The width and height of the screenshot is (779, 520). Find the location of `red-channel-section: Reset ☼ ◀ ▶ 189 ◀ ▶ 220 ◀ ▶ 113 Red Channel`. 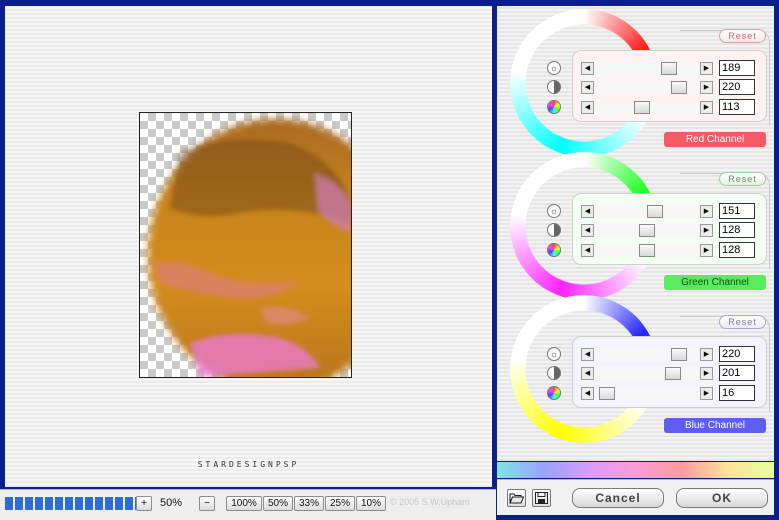

red-channel-section: Reset ☼ ◀ ▶ 189 ◀ ▶ 220 ◀ ▶ 113 Red Channel is located at coordinates (635, 81).